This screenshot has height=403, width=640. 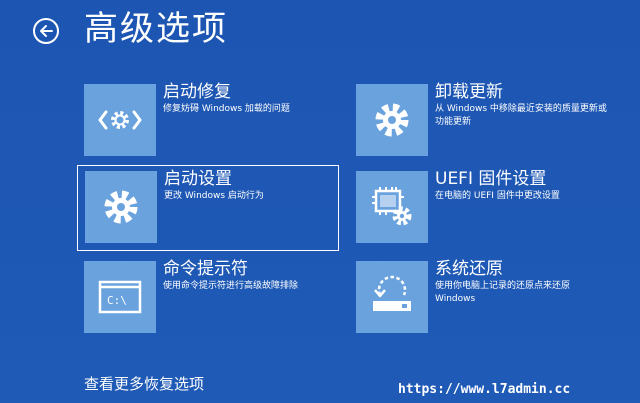 I want to click on tile-title: 启动修复, so click(x=197, y=92).